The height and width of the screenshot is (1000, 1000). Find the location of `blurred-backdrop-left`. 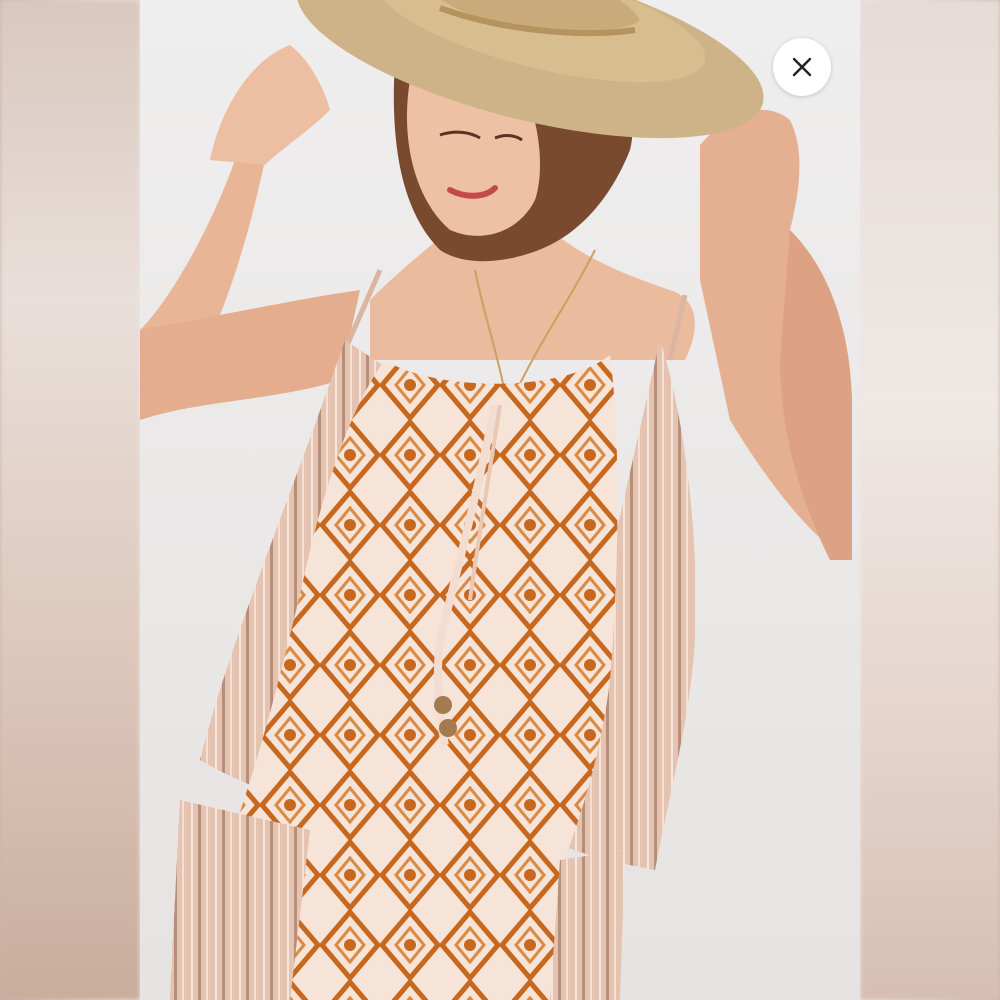

blurred-backdrop-left is located at coordinates (70, 500).